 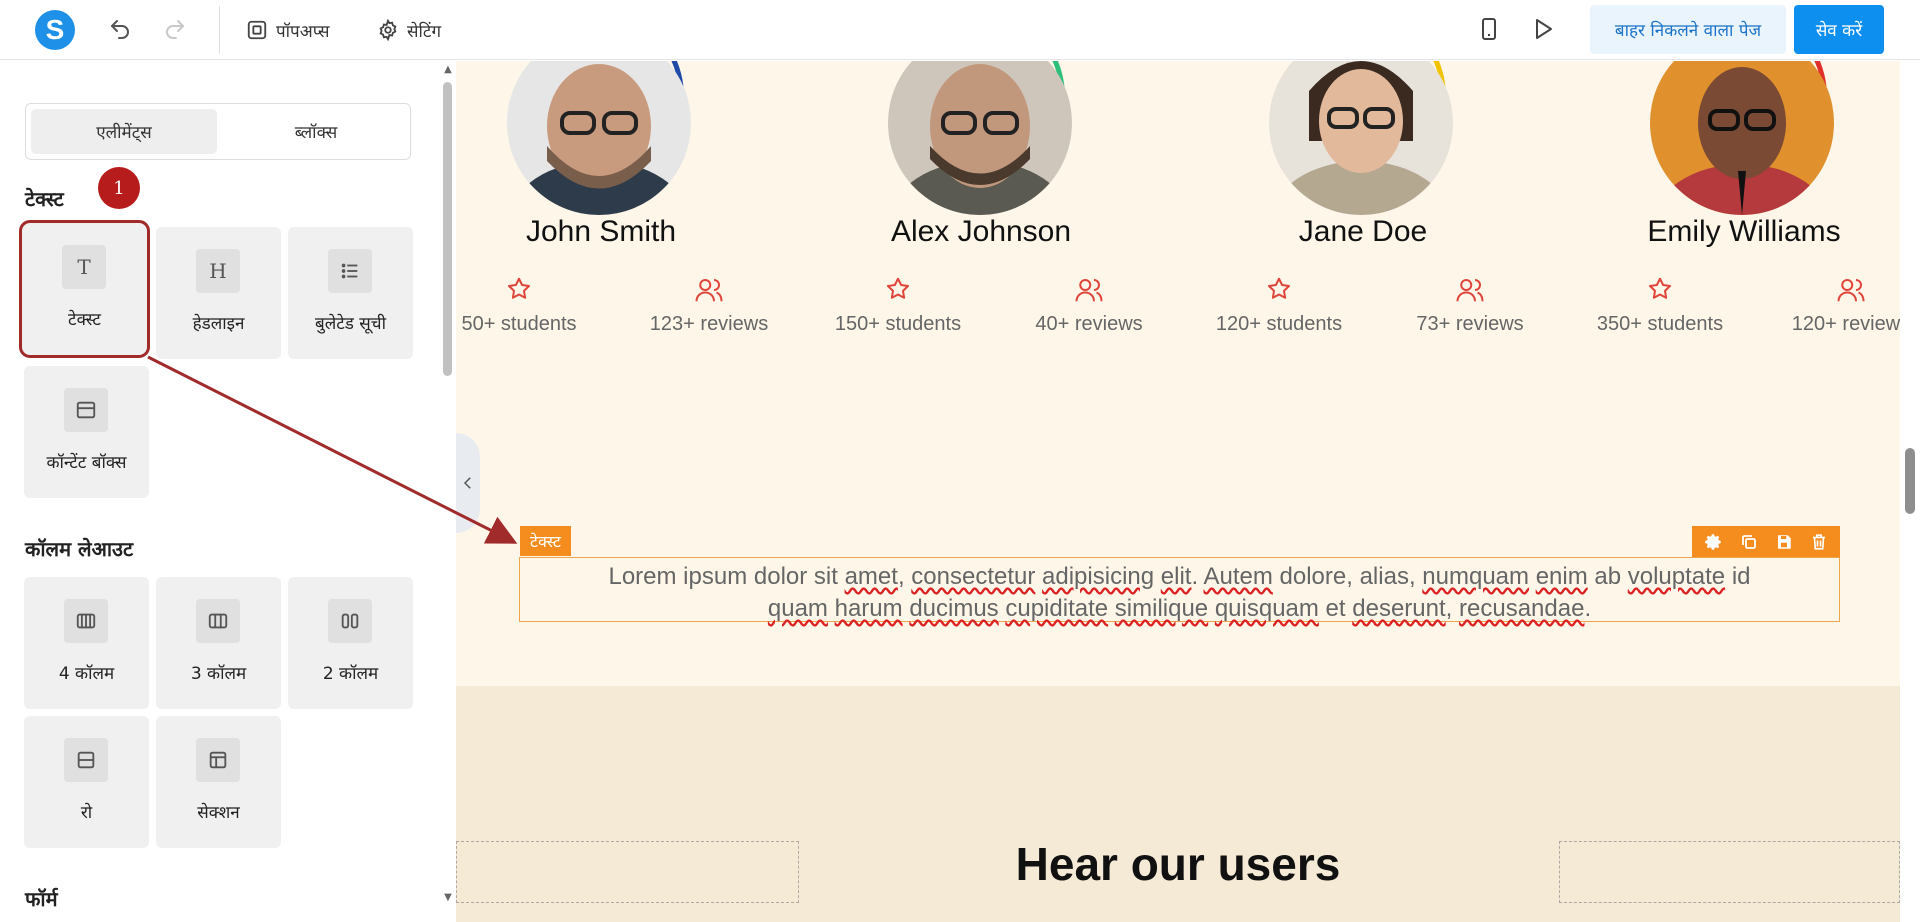 I want to click on students-stat: 120+ students, so click(x=1279, y=305).